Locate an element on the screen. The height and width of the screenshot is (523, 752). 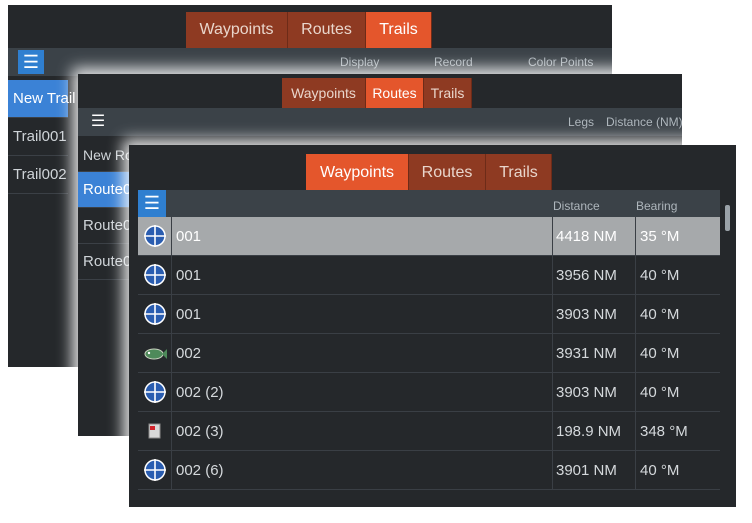
list-item: New Route is located at coordinates (115, 155).